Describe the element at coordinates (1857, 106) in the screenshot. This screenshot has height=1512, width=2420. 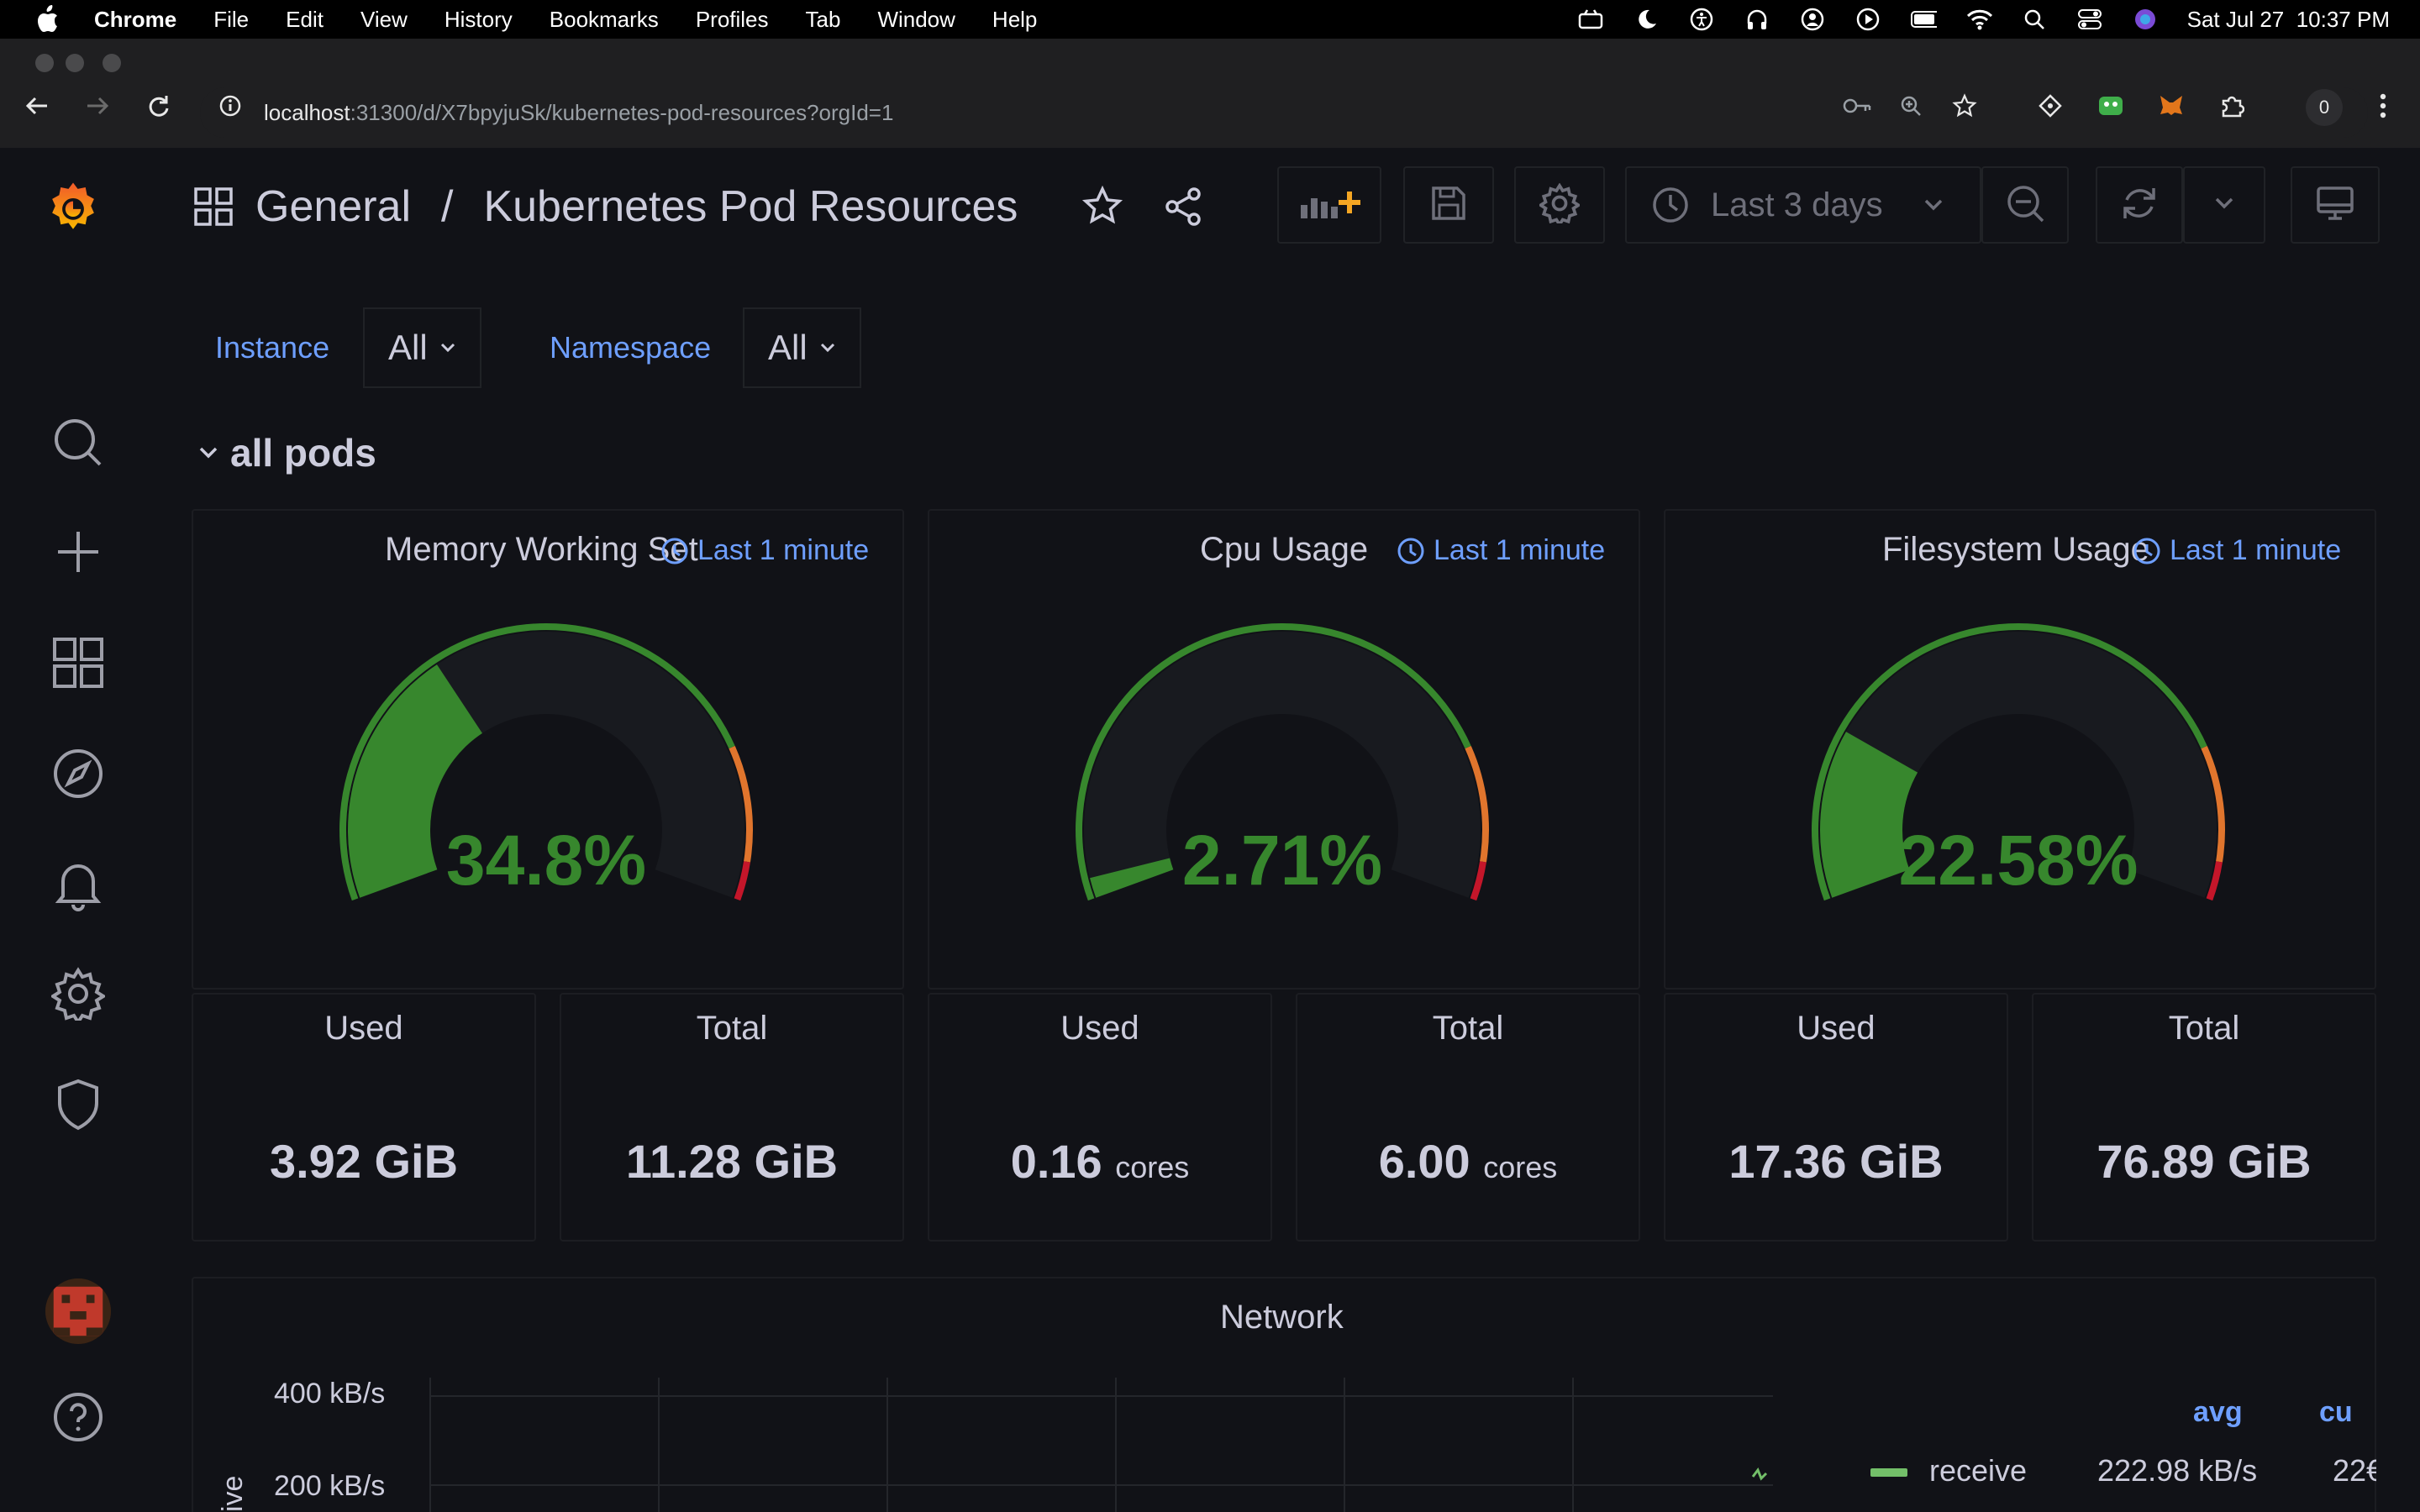
I see `password-key-icon` at that location.